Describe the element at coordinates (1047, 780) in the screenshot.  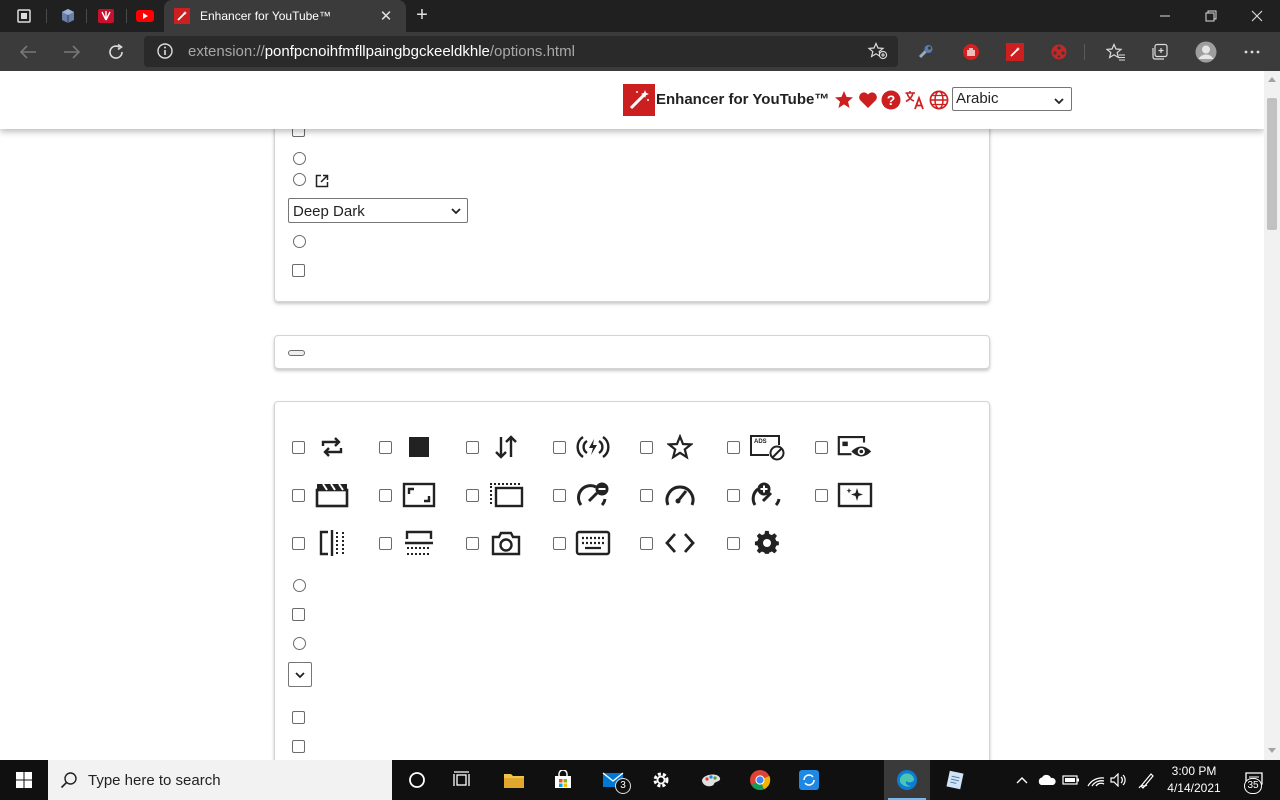
I see `onedrive-icon` at that location.